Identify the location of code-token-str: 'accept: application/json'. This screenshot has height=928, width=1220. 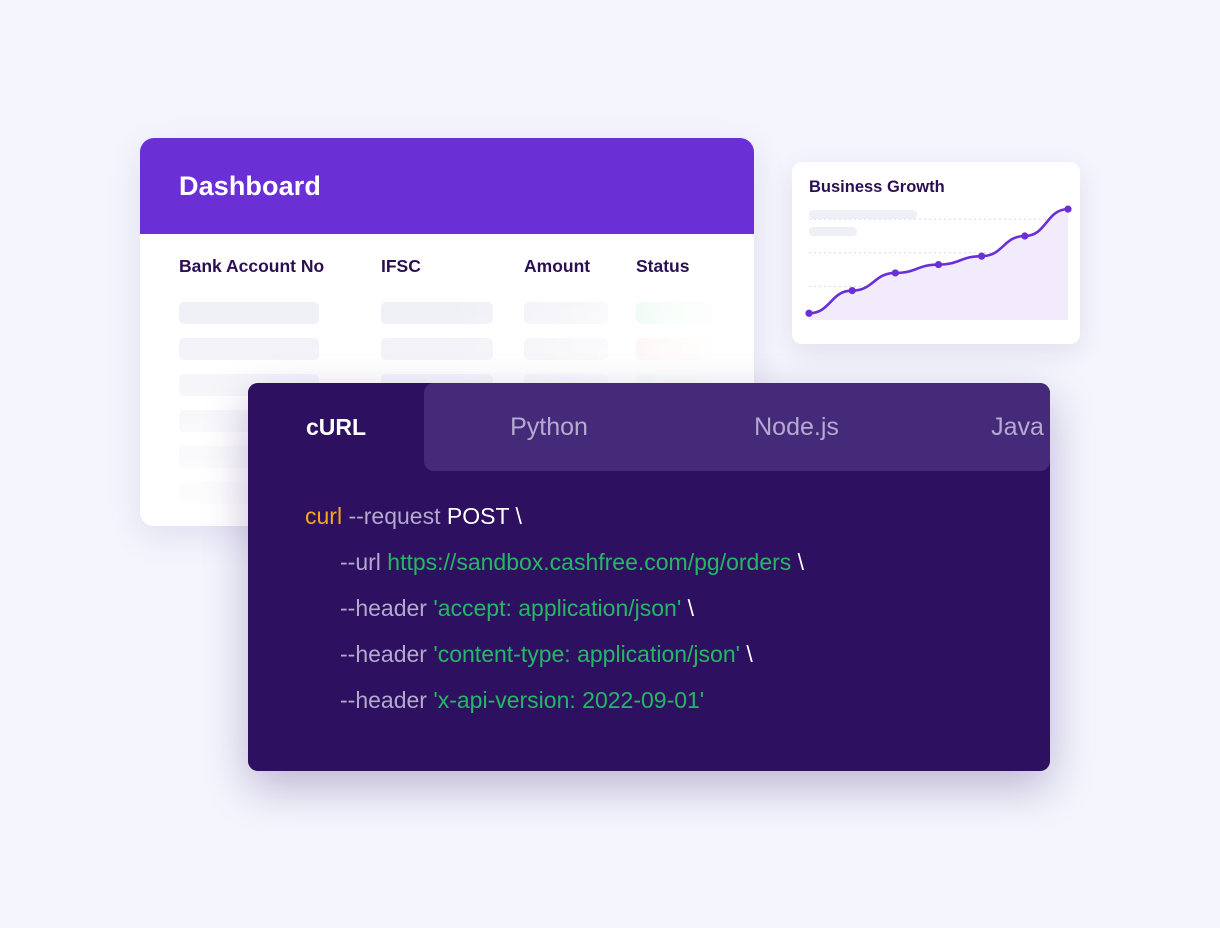
(557, 608).